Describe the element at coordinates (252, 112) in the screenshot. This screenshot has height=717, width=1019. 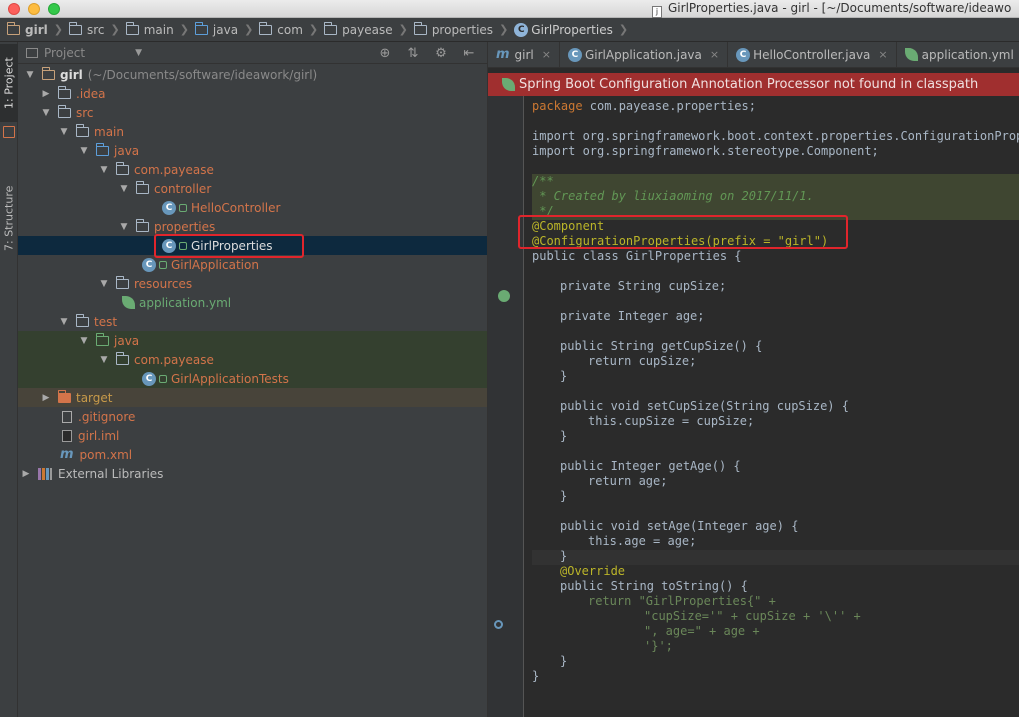
I see `tree-item-src: ▼ src` at that location.